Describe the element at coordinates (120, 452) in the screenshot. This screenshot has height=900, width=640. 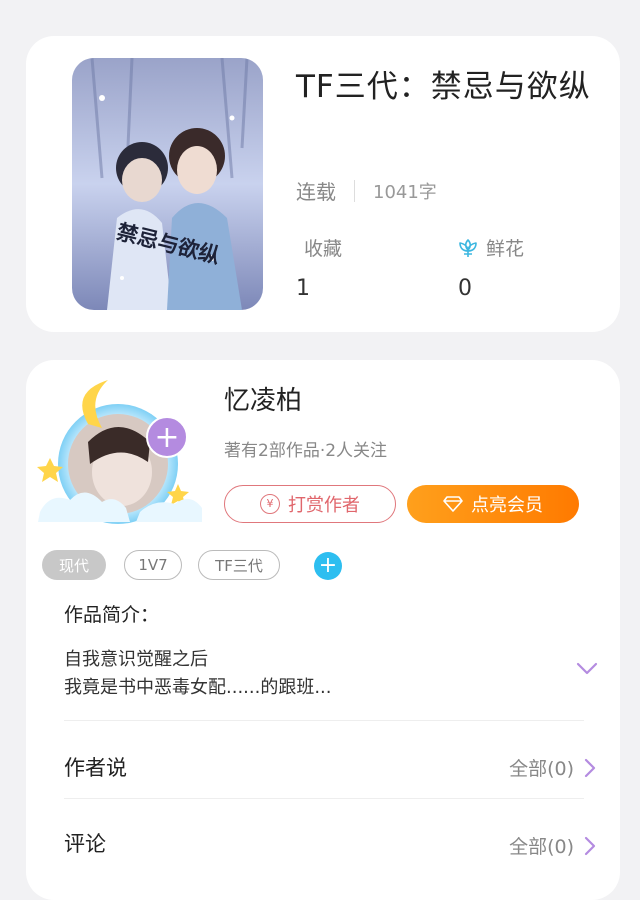
I see `author-avatar: +` at that location.